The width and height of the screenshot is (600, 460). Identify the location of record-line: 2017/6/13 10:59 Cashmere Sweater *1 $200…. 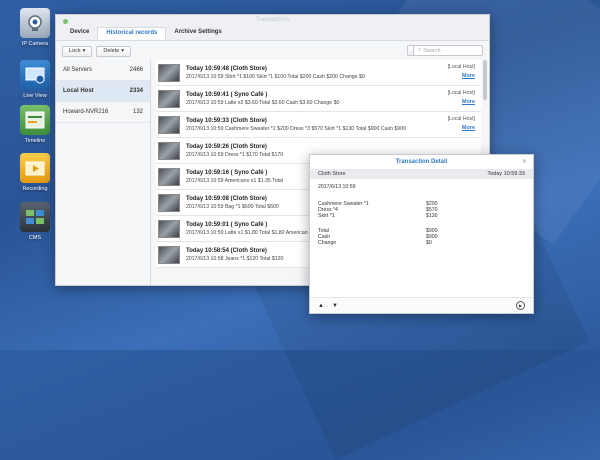
(296, 128).